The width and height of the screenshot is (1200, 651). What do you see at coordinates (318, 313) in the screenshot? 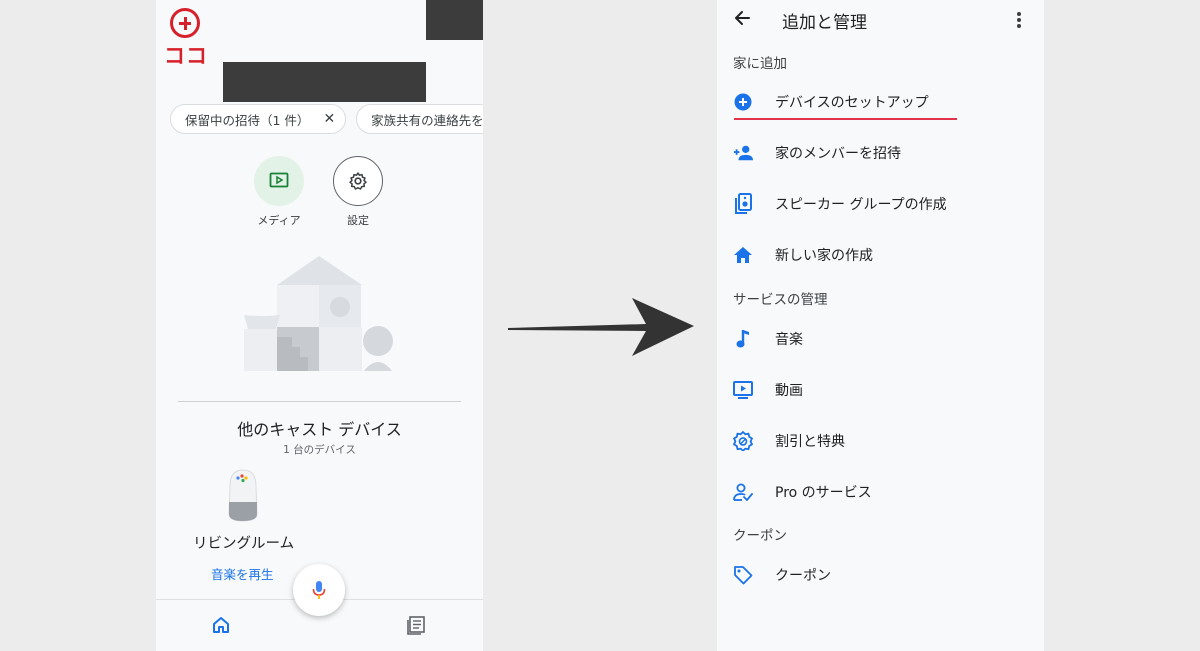
I see `house-illustration` at bounding box center [318, 313].